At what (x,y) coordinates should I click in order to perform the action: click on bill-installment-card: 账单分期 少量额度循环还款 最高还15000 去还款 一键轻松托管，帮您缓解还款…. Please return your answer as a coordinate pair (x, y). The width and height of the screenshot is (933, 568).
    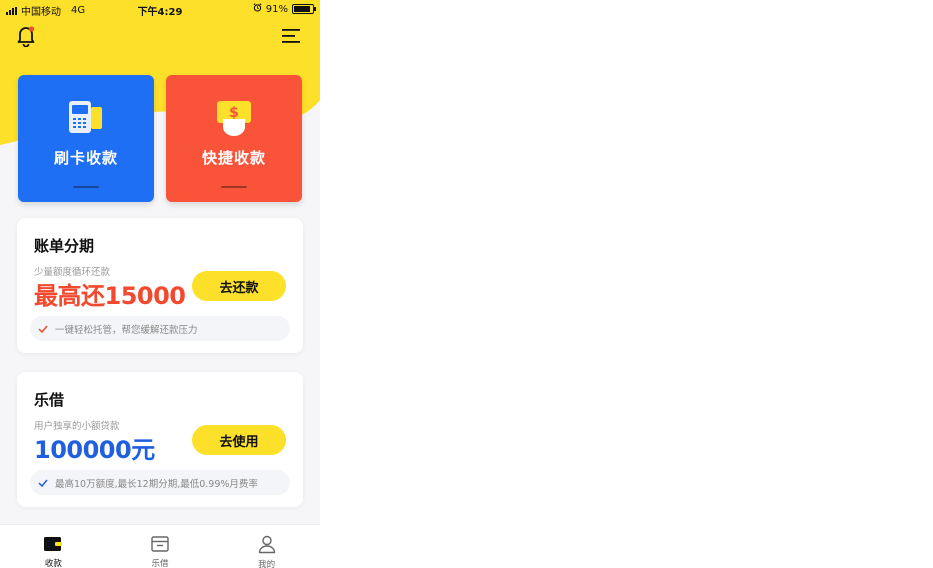
    Looking at the image, I should click on (160, 285).